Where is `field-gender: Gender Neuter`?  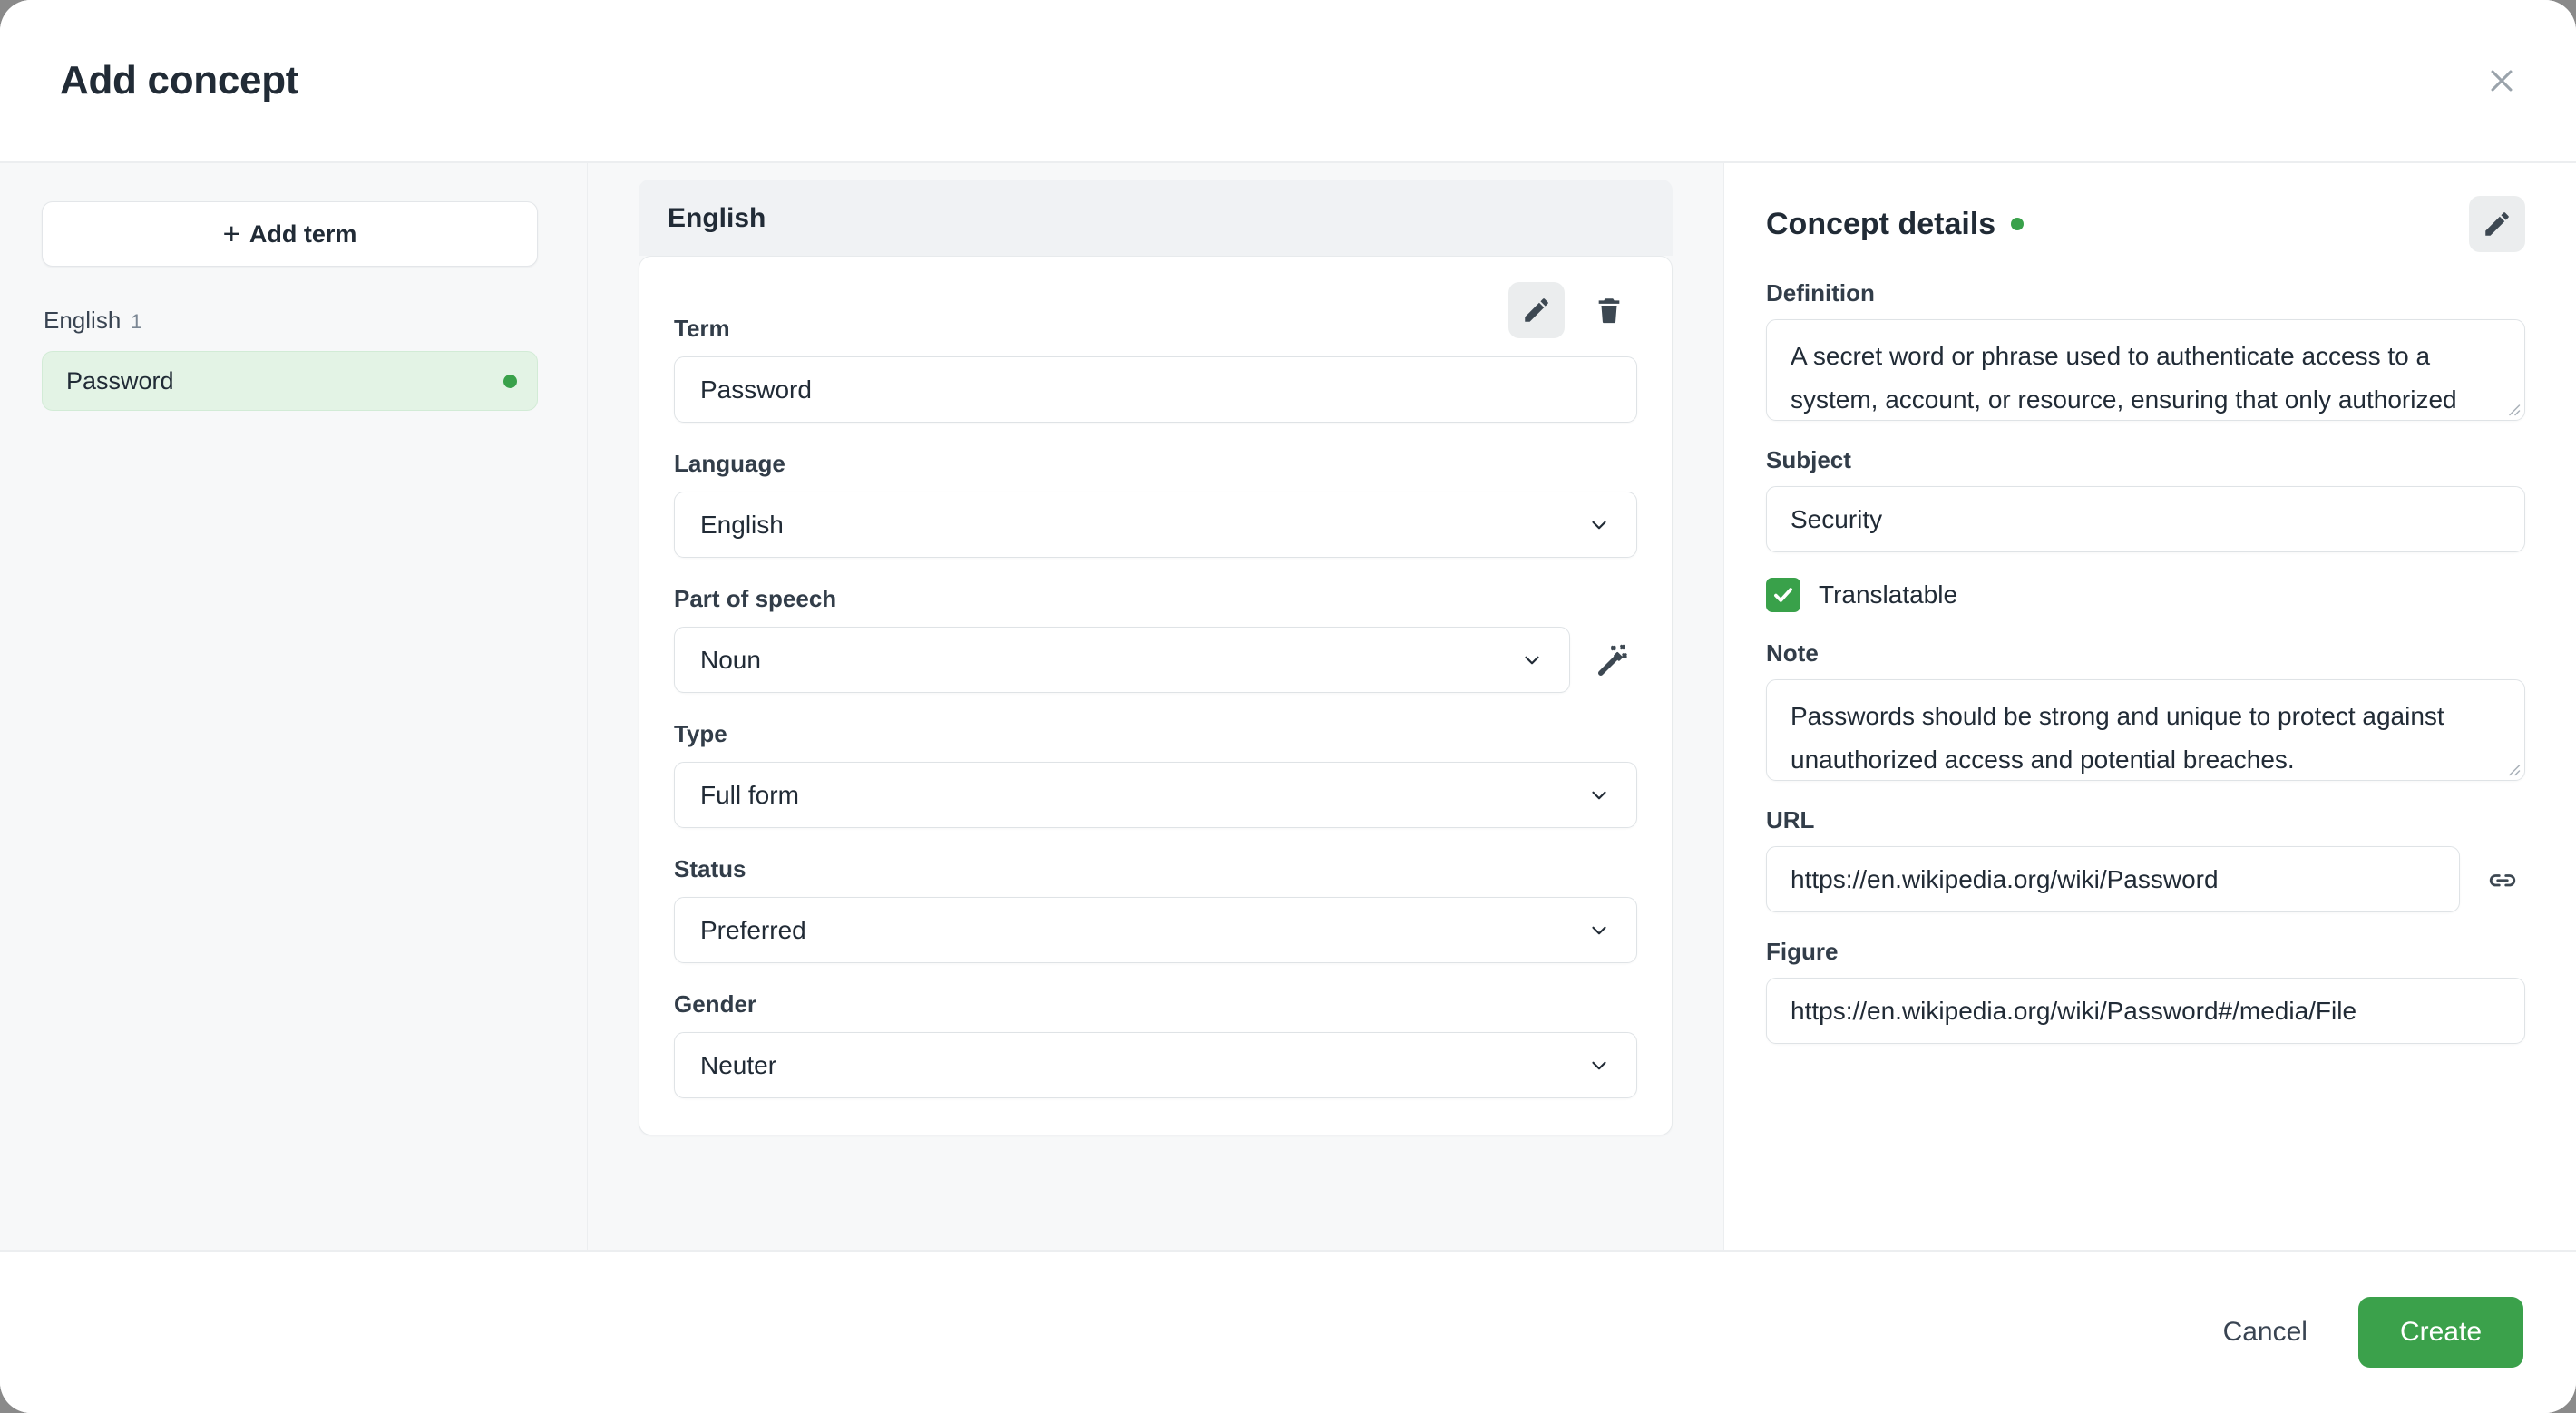
field-gender: Gender Neuter is located at coordinates (1155, 1044).